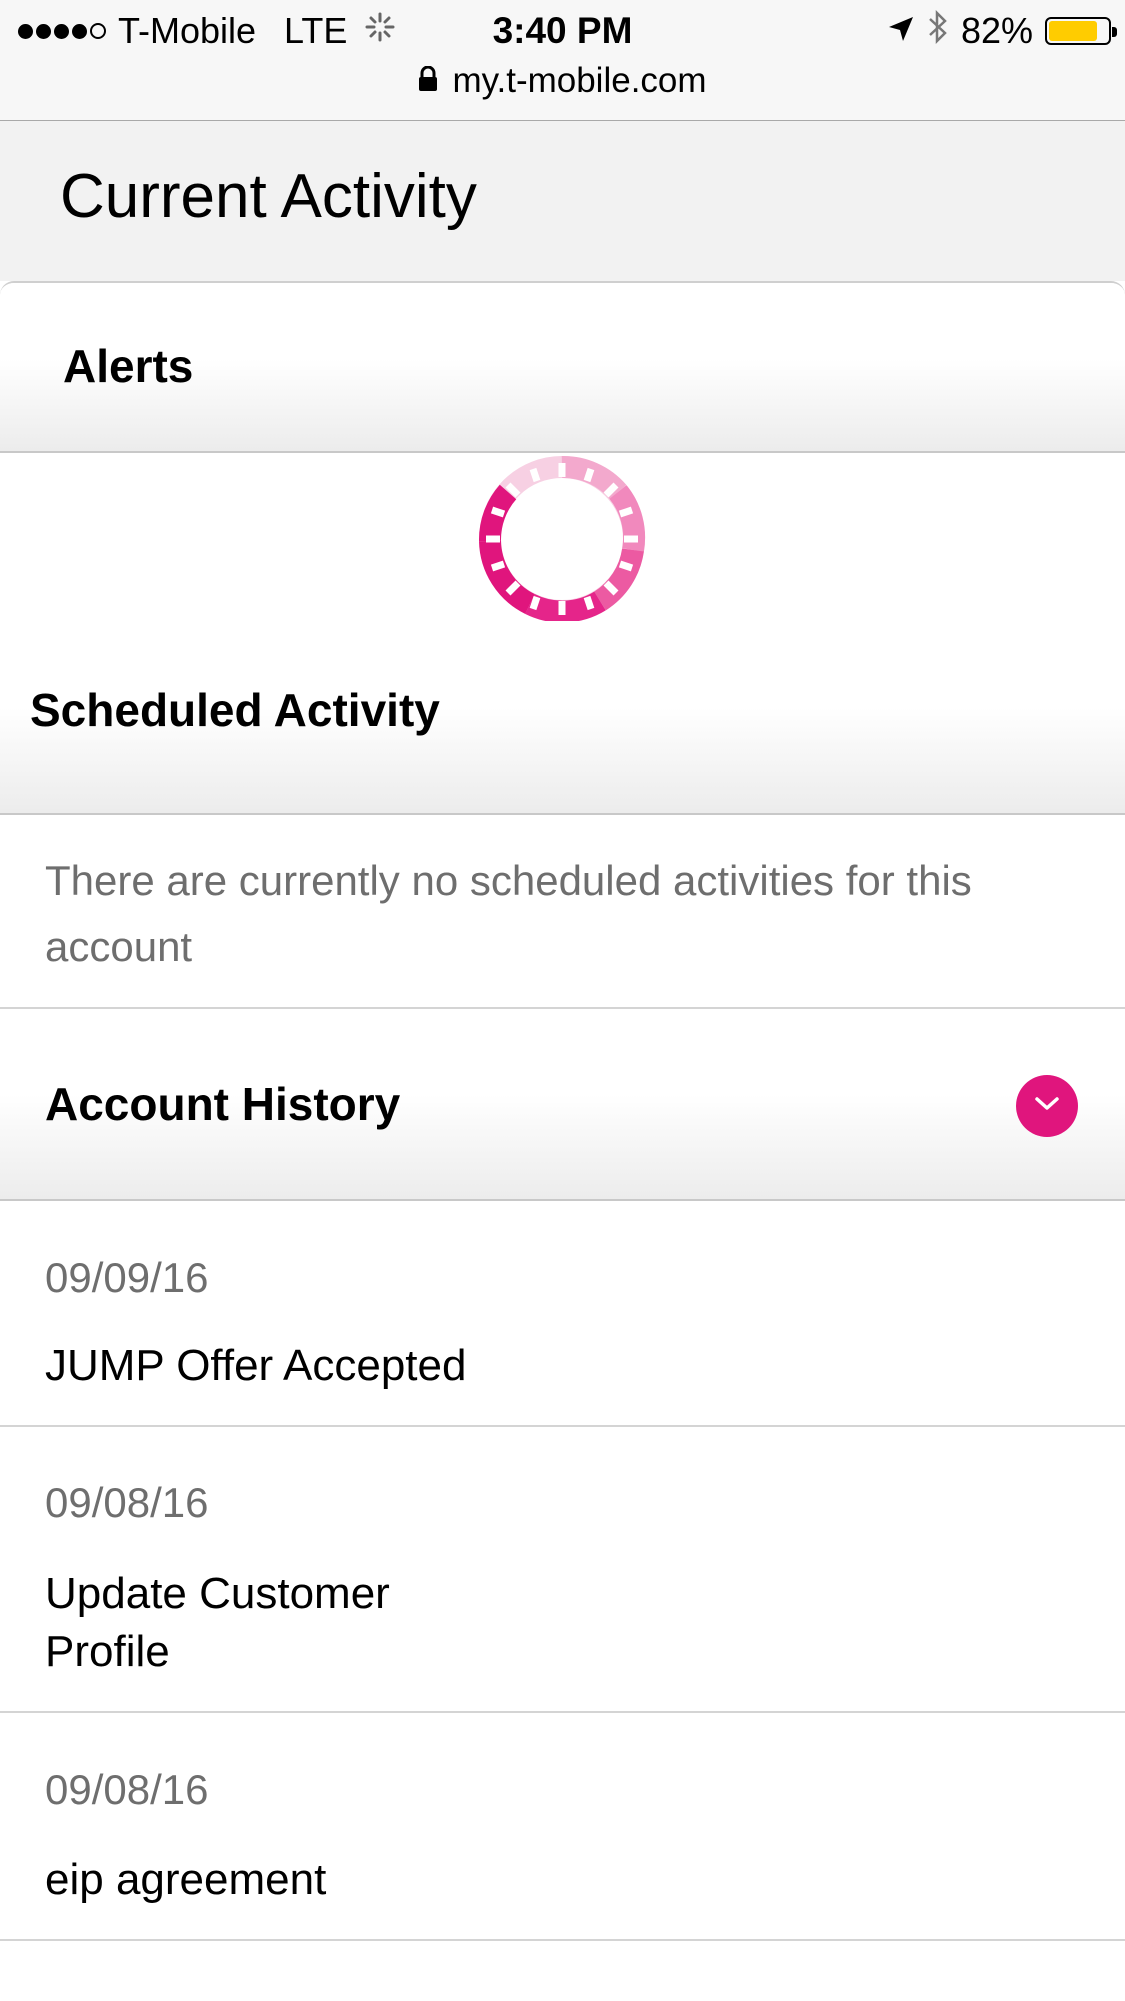 The width and height of the screenshot is (1125, 2001). What do you see at coordinates (295, 1366) in the screenshot?
I see `history-item-title: JUMP Offer Accepted` at bounding box center [295, 1366].